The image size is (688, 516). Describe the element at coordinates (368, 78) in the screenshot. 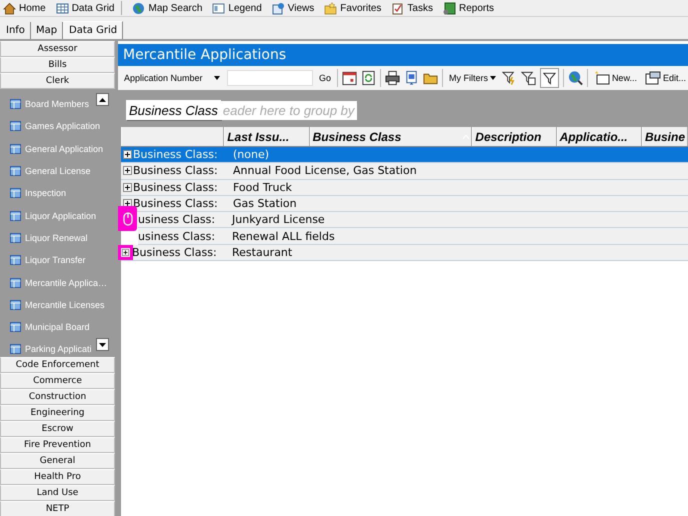

I see `refresh-icon` at that location.